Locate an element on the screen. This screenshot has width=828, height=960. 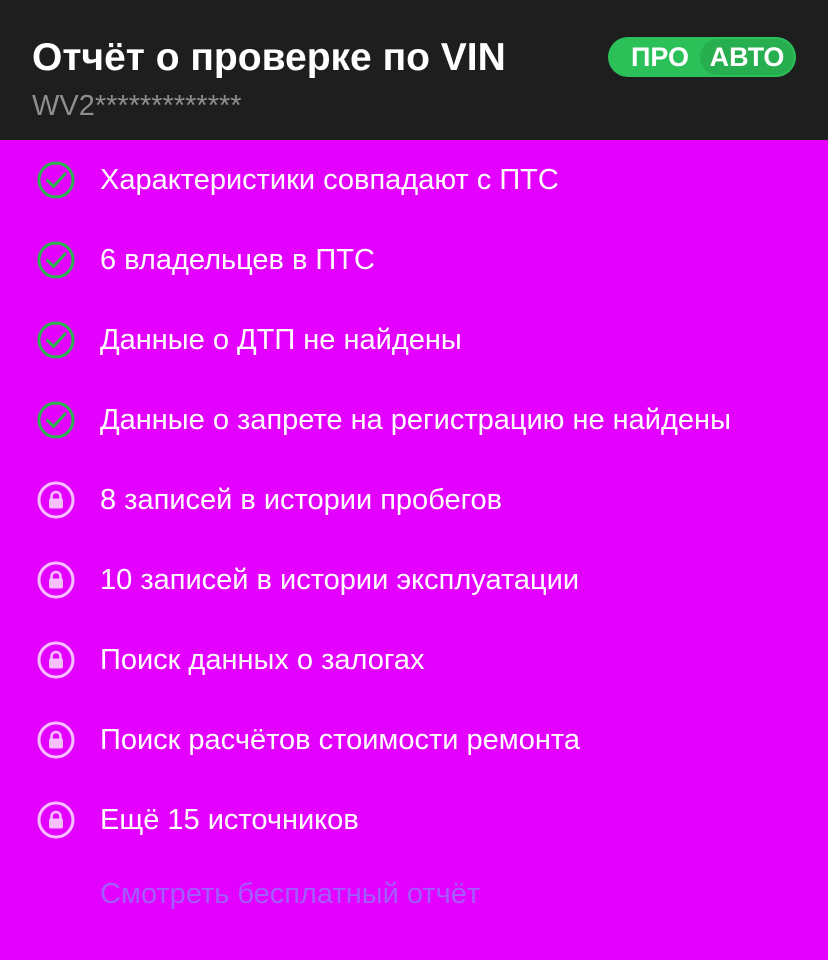
view-free-report-link: Смотреть бесплатный отчёт is located at coordinates (290, 894).